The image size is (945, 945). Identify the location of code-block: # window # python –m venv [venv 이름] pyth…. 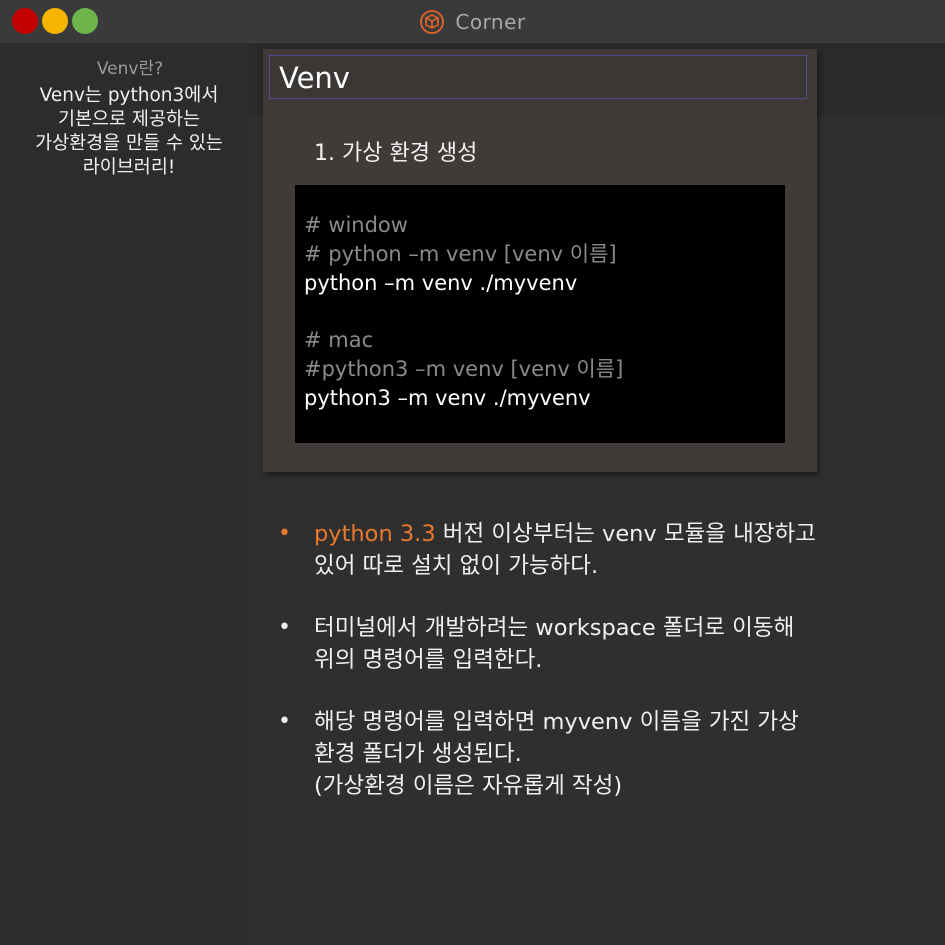
(540, 314).